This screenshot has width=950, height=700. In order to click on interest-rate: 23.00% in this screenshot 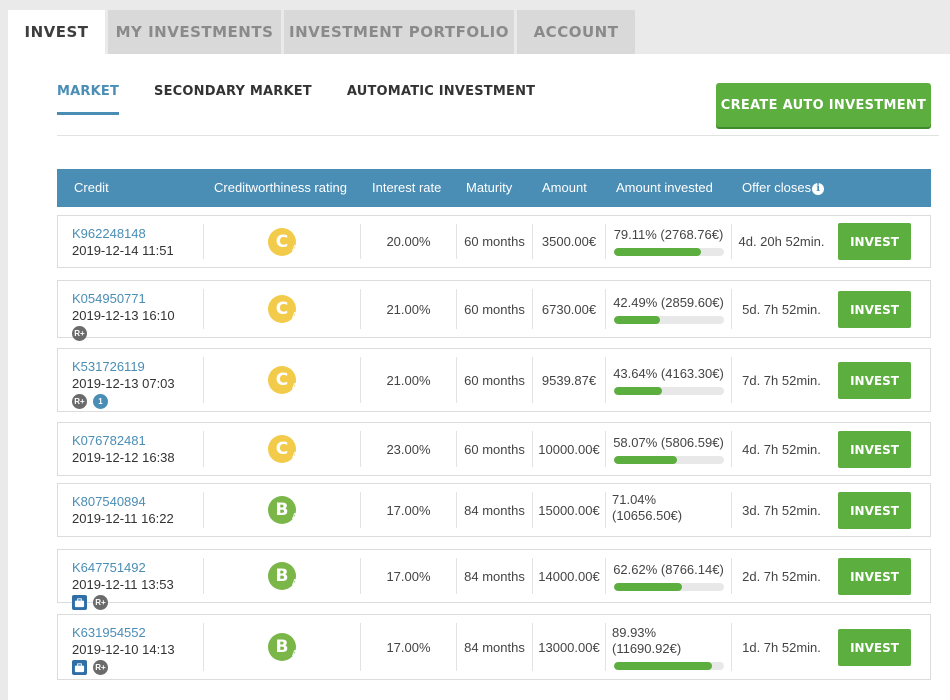, I will do `click(408, 449)`.